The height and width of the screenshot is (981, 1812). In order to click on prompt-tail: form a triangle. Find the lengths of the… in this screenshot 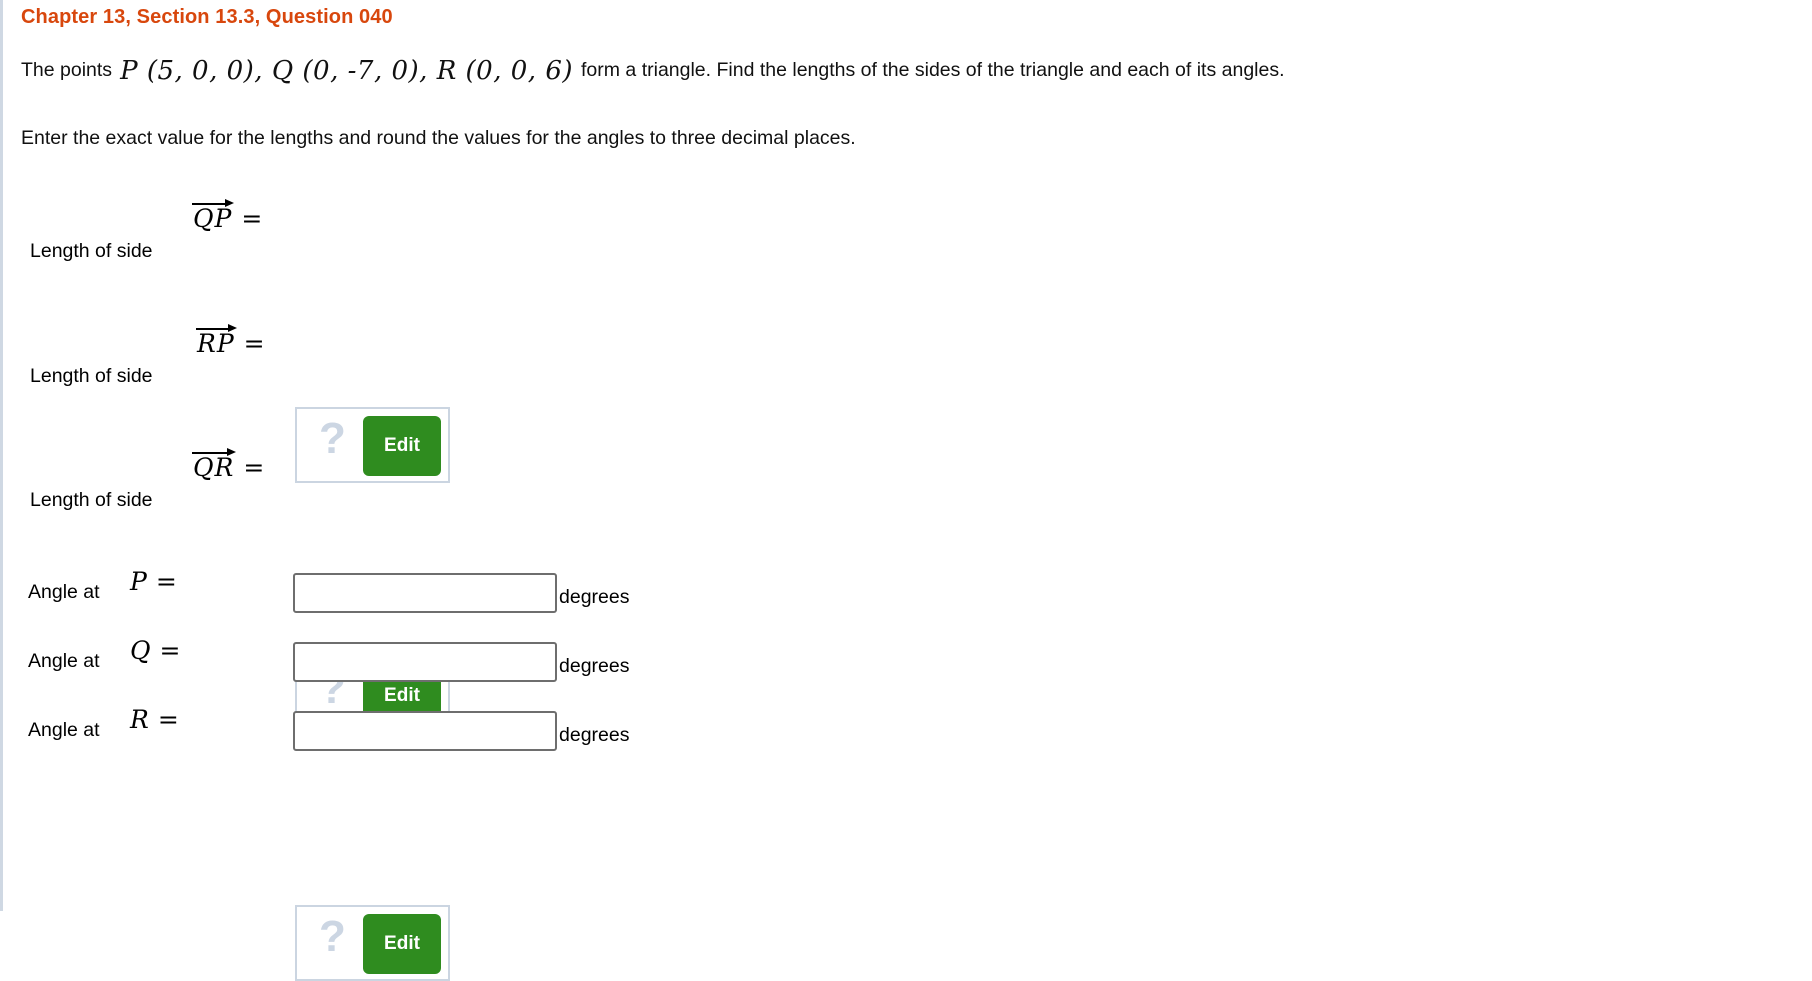, I will do `click(933, 70)`.